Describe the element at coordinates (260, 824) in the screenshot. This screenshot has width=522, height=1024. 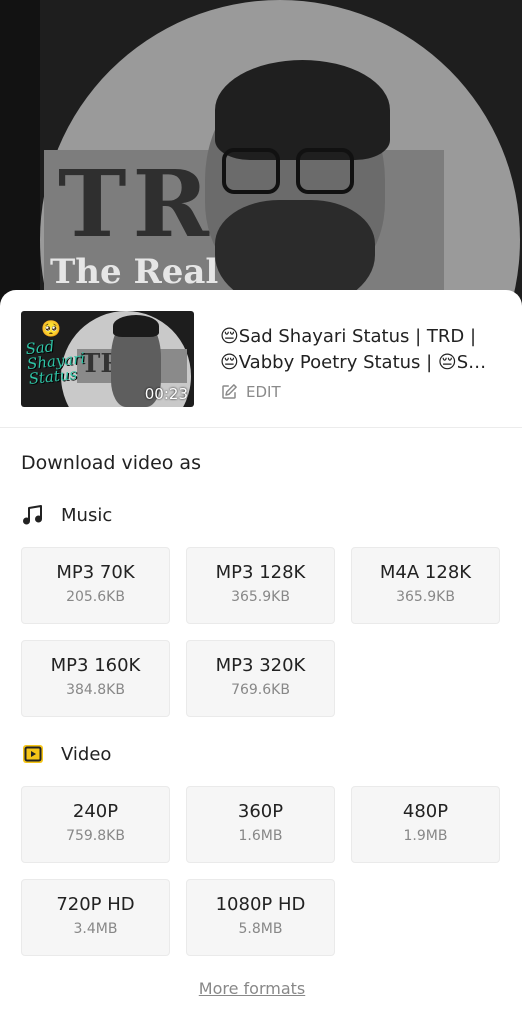
I see `video-option-360p: 360P 1.6MB` at that location.